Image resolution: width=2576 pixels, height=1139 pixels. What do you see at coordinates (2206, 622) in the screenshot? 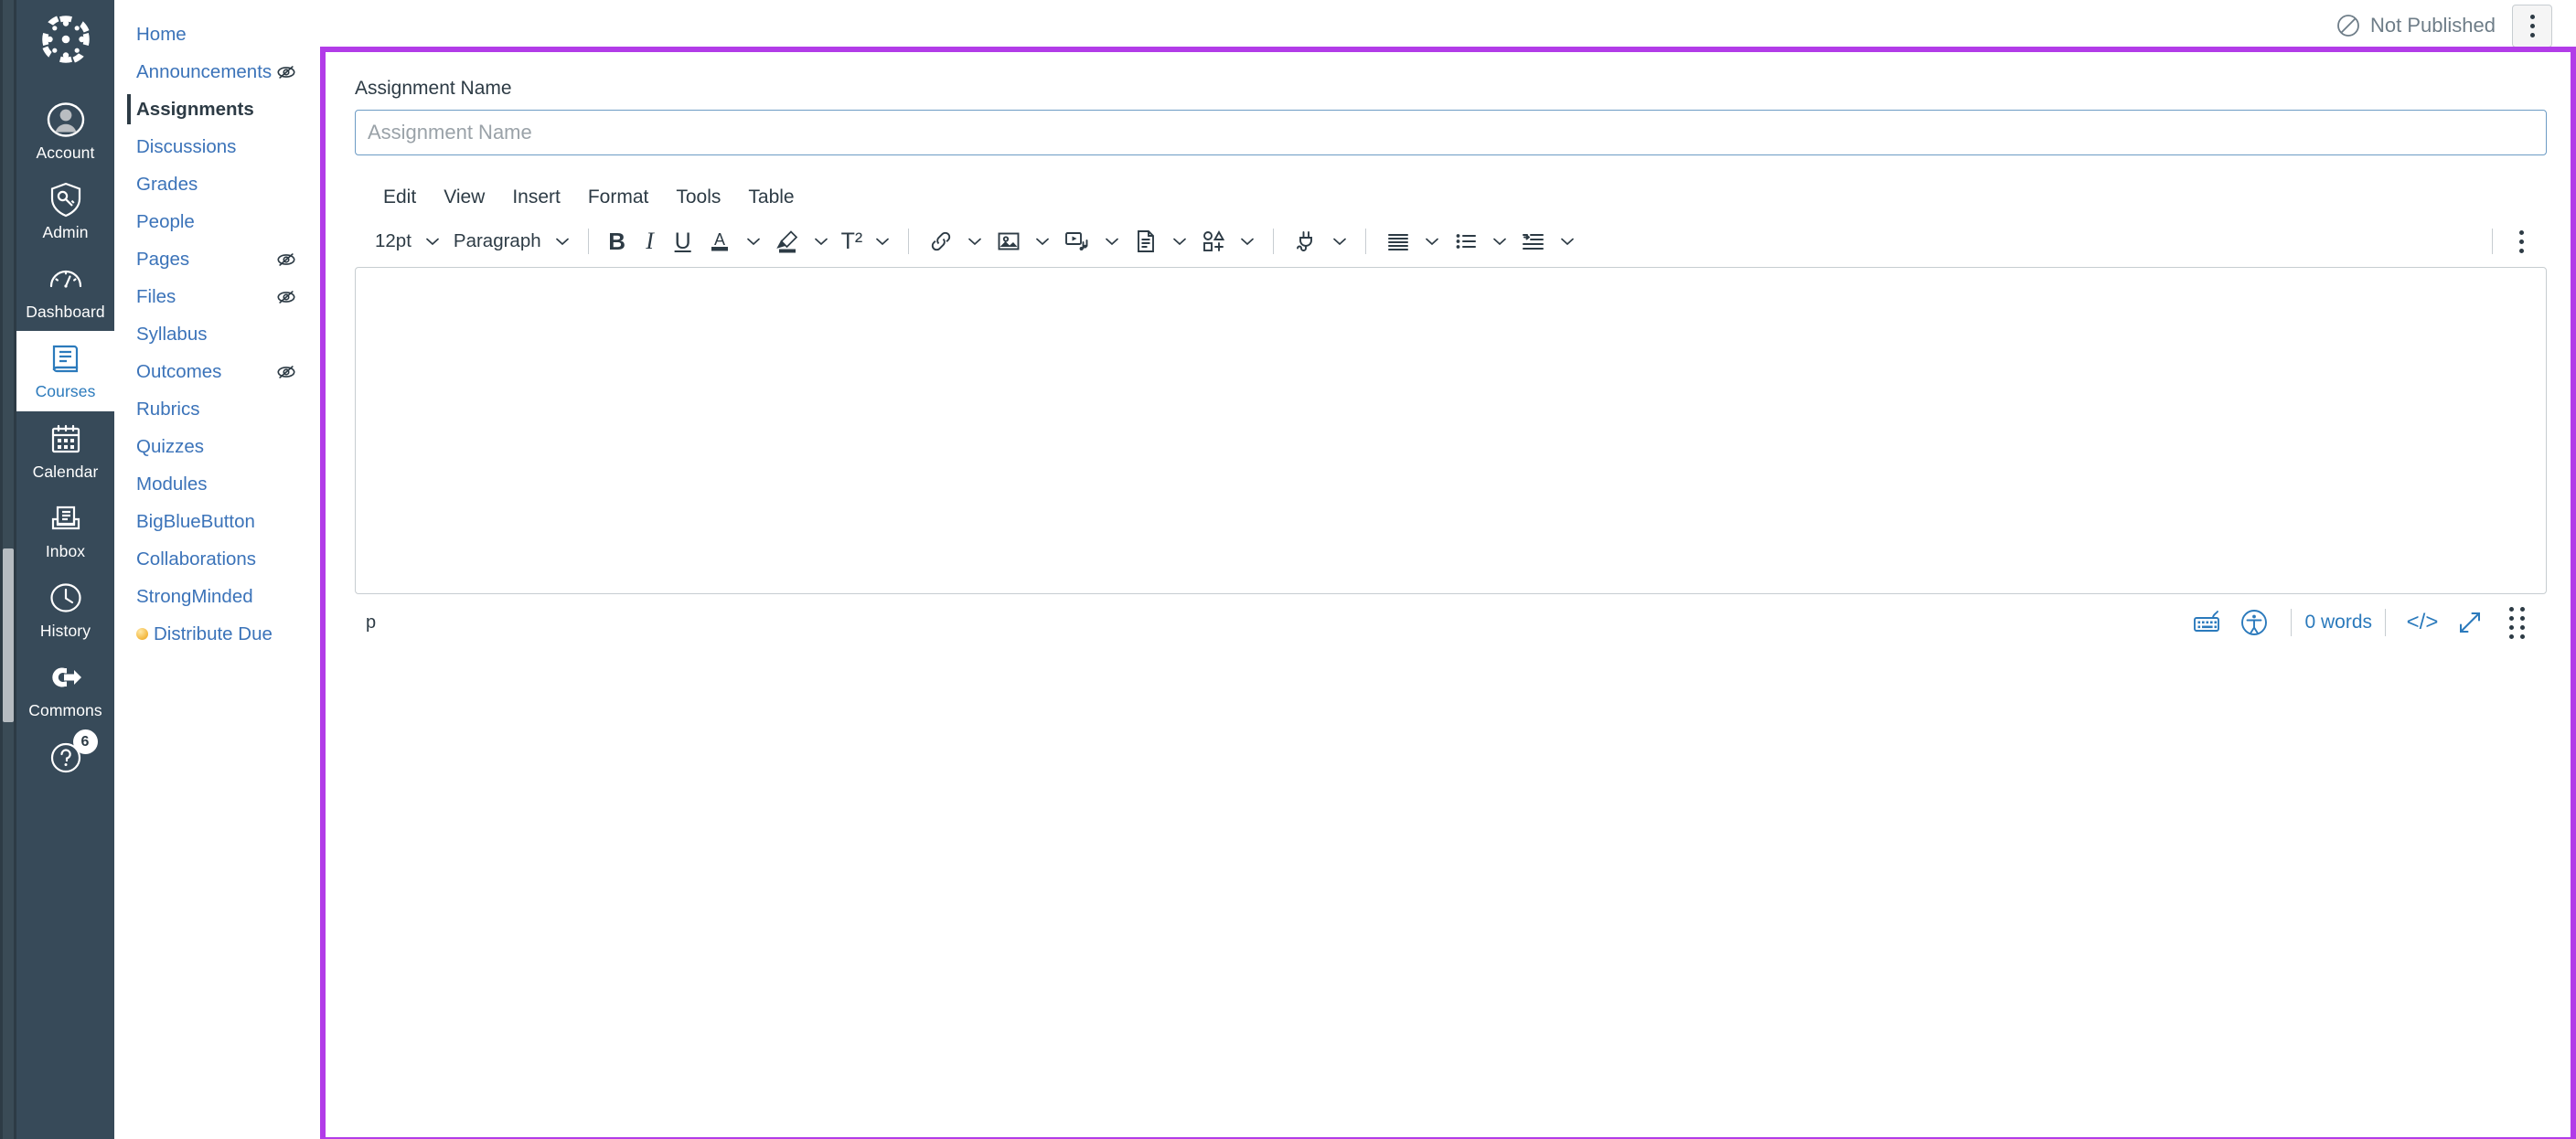
I see `keyboard-shortcuts-icon` at bounding box center [2206, 622].